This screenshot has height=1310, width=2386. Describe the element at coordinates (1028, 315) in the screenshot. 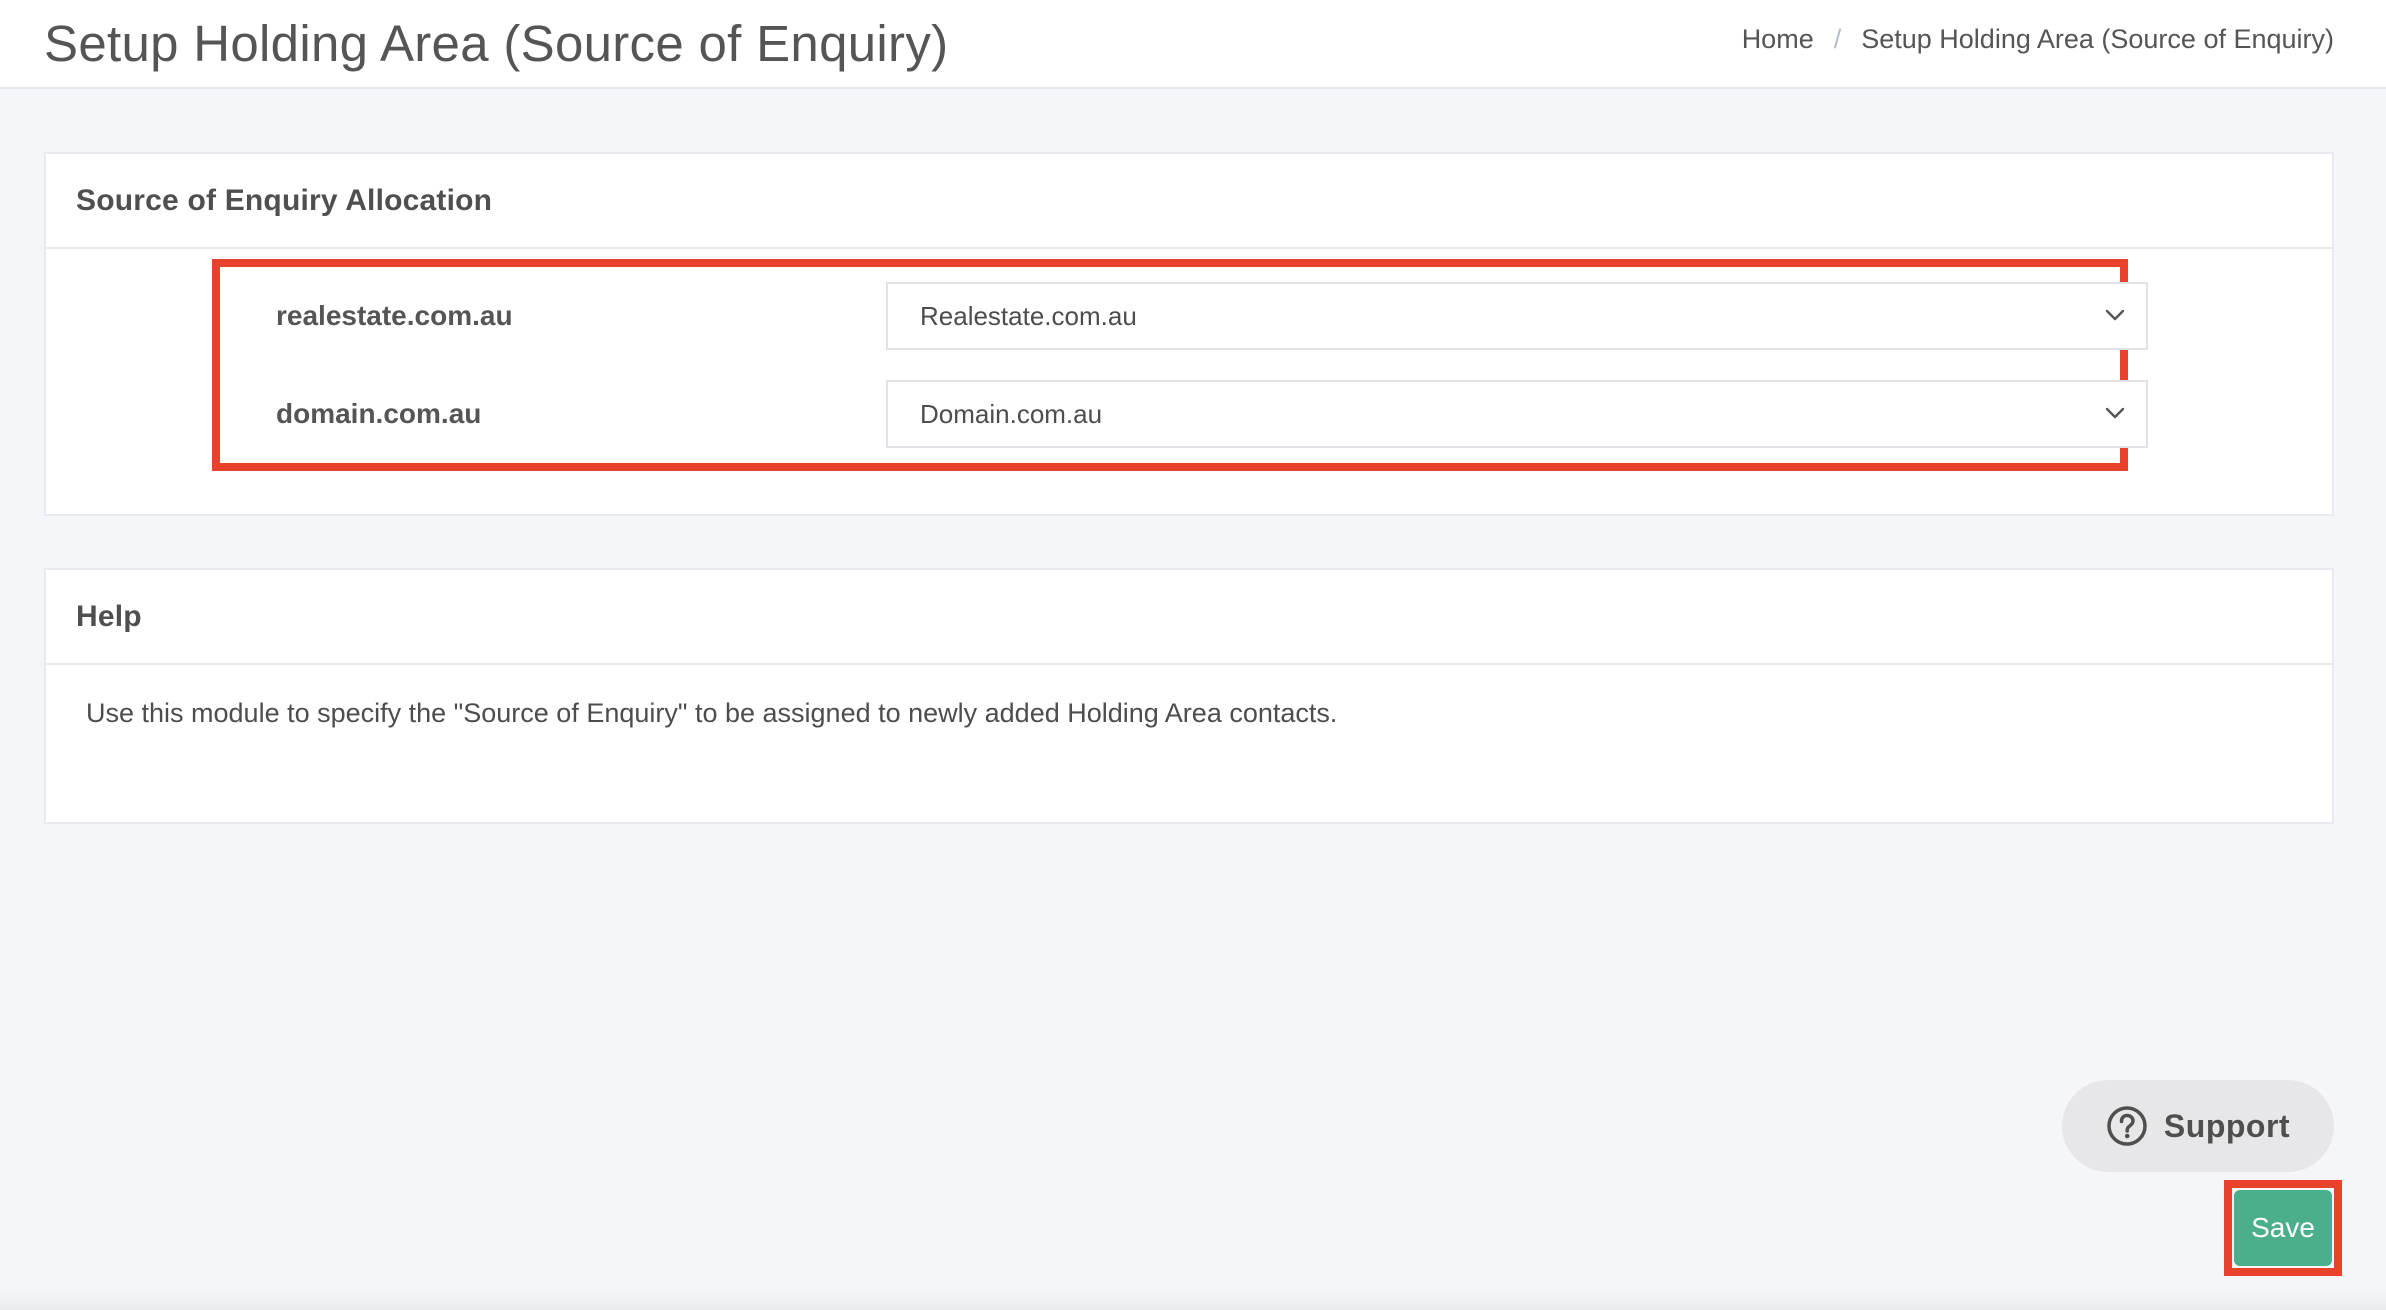

I see `select-realestate-value: Realestate.com.au` at that location.